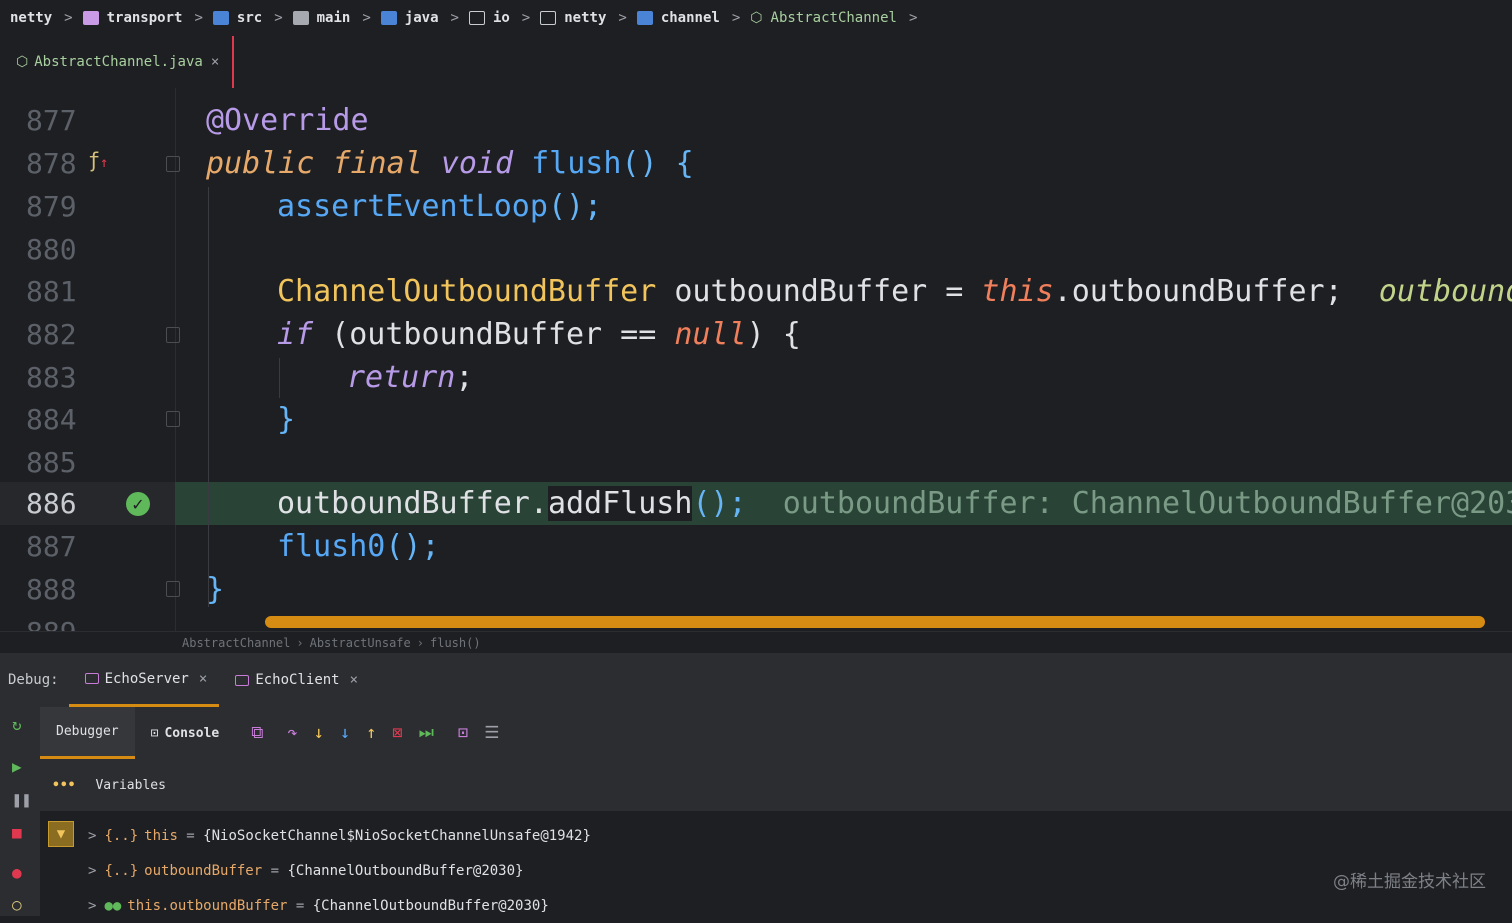  What do you see at coordinates (51, 120) in the screenshot?
I see `line-number: 877` at bounding box center [51, 120].